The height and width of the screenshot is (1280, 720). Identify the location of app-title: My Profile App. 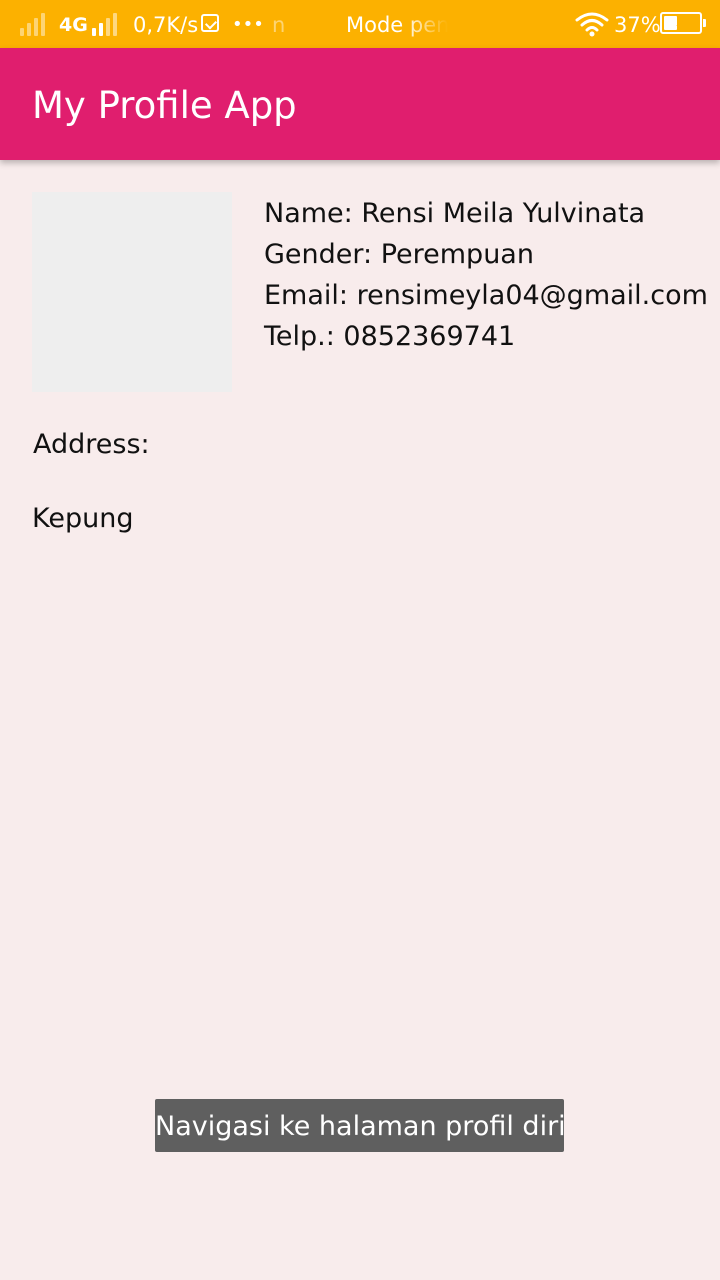
(164, 105).